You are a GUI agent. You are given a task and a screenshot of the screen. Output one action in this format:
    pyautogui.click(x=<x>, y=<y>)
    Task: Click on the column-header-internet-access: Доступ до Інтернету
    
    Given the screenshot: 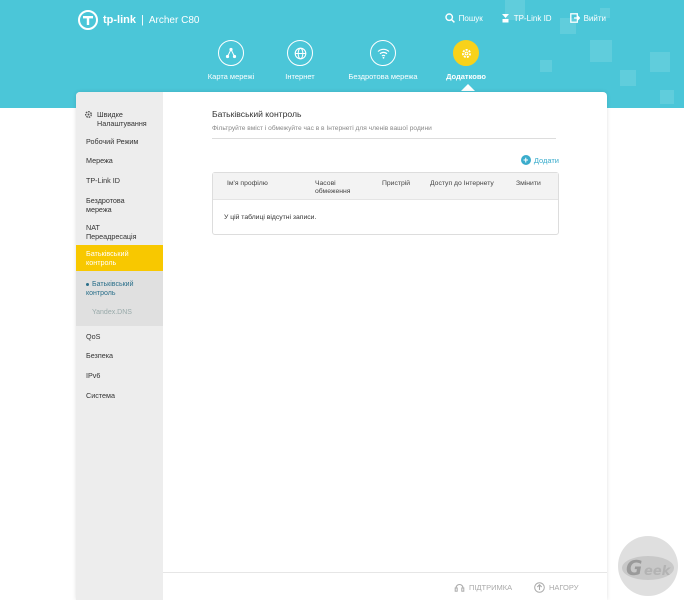 What is the action you would take?
    pyautogui.click(x=462, y=183)
    